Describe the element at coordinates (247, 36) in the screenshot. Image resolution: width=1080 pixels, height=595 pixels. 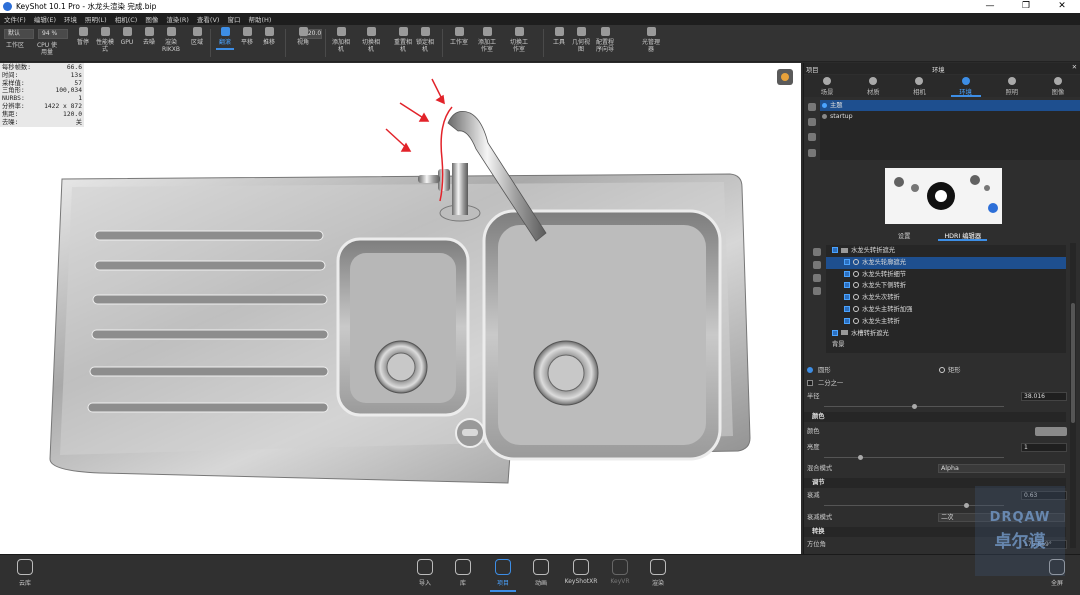
I see `pan-button: 平移` at that location.